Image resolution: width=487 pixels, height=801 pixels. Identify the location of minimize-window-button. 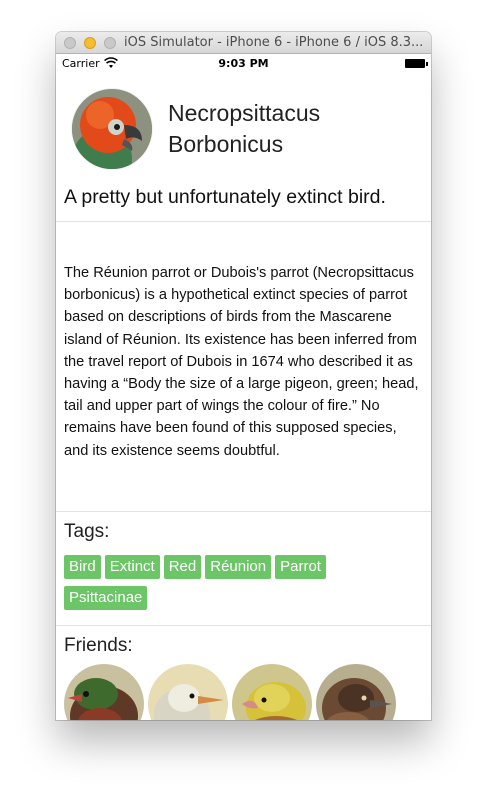
(90, 43).